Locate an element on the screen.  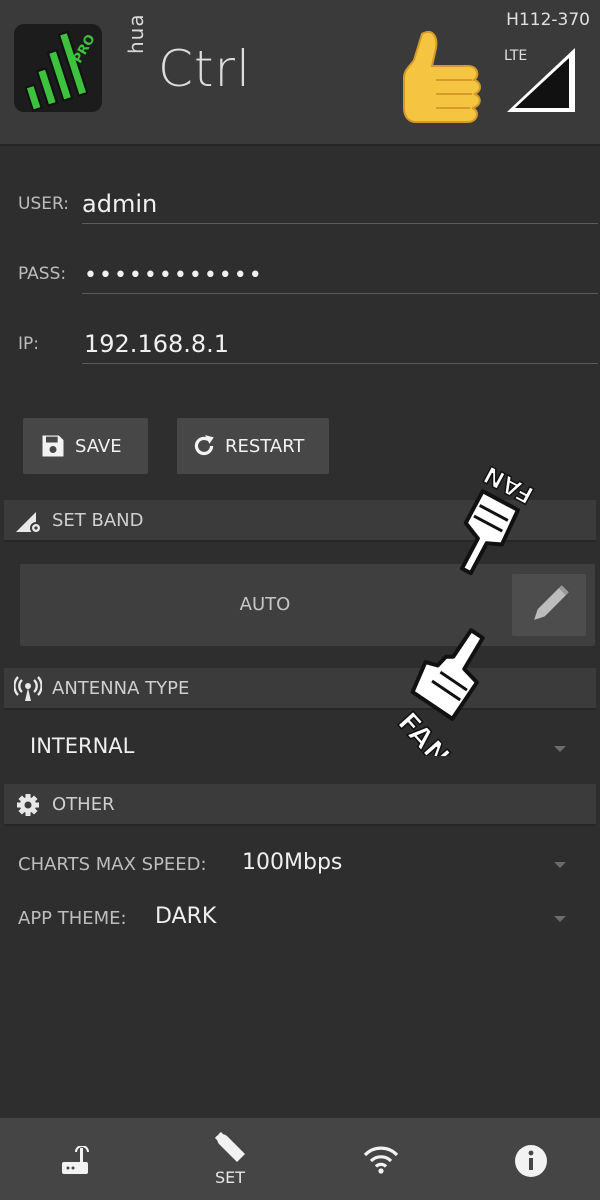
save-label: SAVE is located at coordinates (98, 446).